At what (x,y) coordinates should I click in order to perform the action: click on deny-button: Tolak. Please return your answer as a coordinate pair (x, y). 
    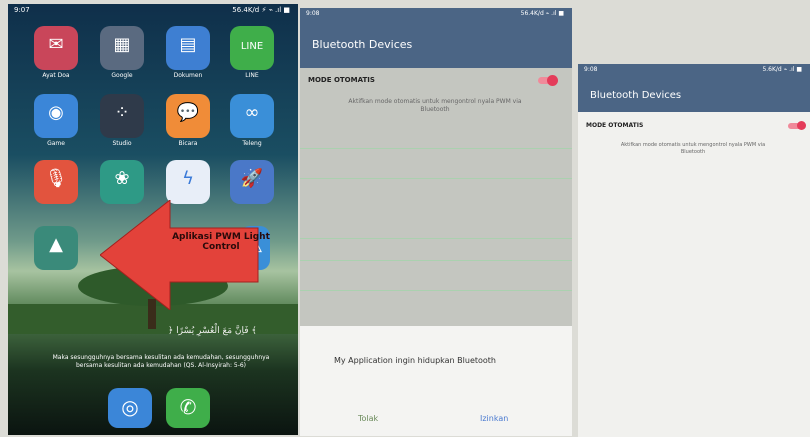
    Looking at the image, I should click on (368, 418).